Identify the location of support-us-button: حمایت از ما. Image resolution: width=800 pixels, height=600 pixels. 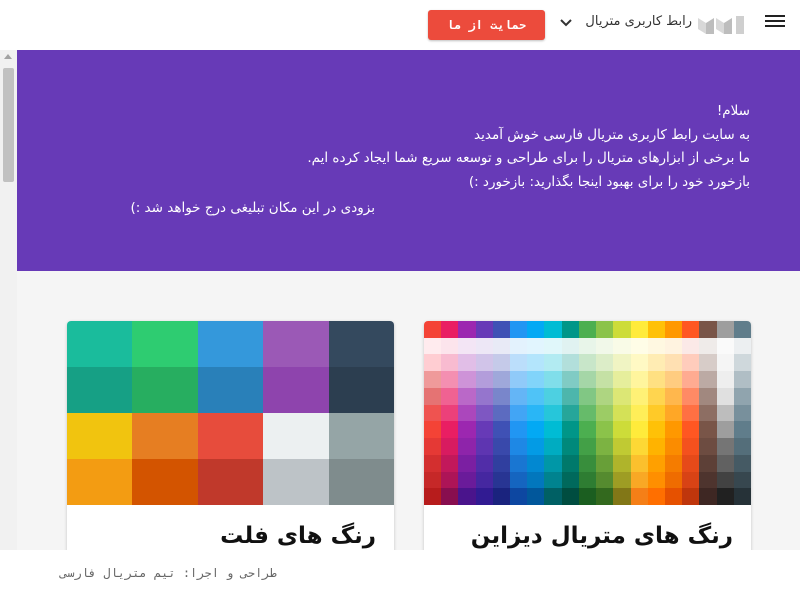
(486, 25).